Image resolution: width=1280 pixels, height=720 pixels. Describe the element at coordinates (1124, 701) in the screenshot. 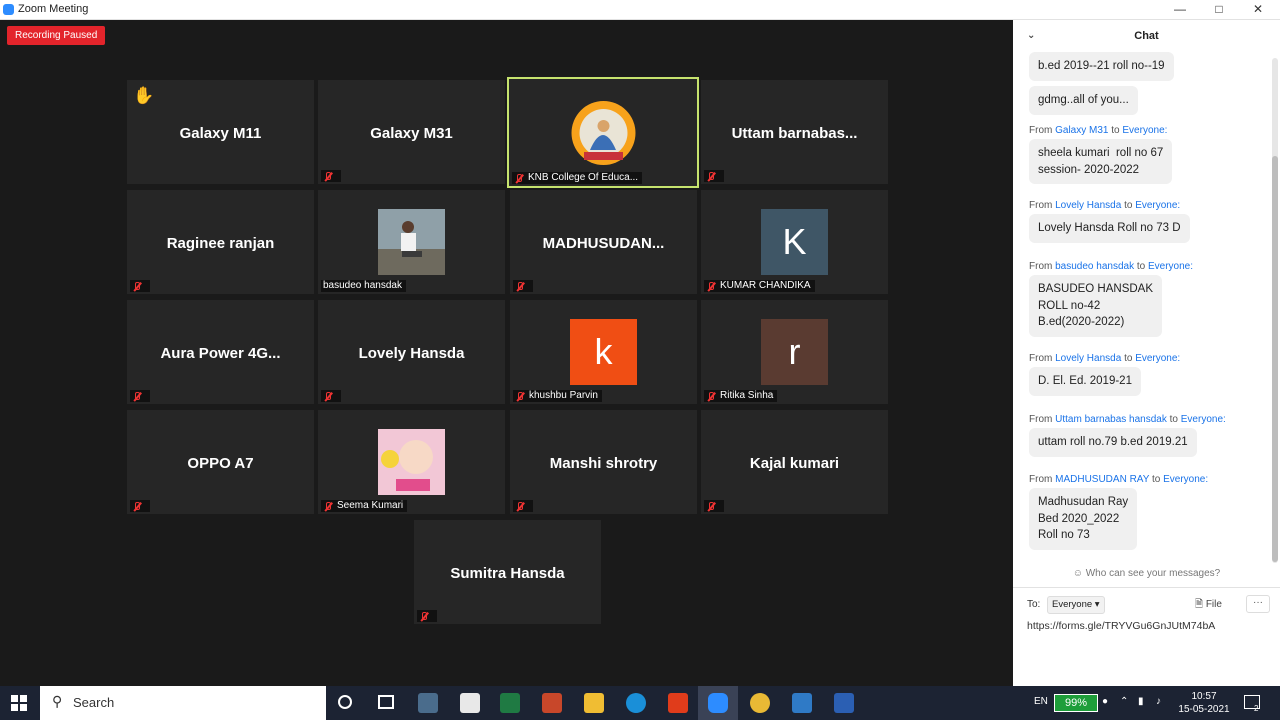

I see `chevron-up-icon: ⌃` at that location.